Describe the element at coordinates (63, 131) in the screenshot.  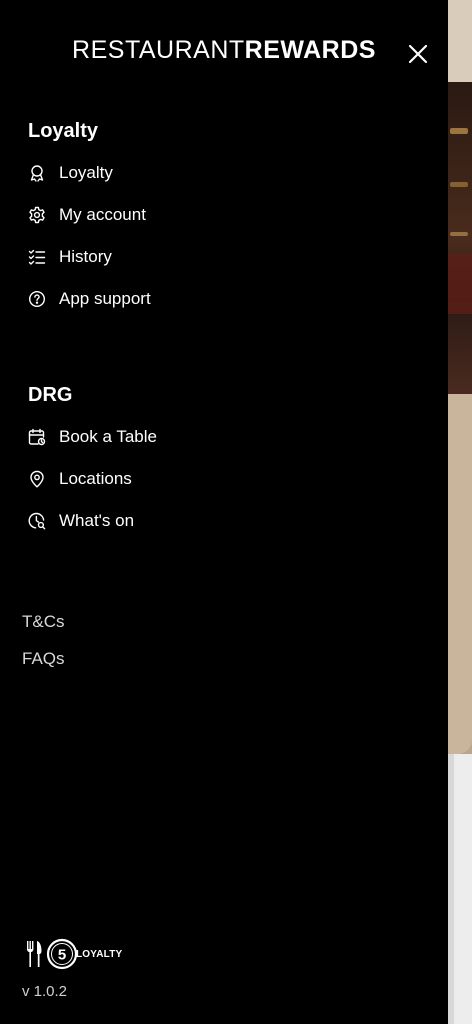
I see `section-title-loyalty: Loyalty` at that location.